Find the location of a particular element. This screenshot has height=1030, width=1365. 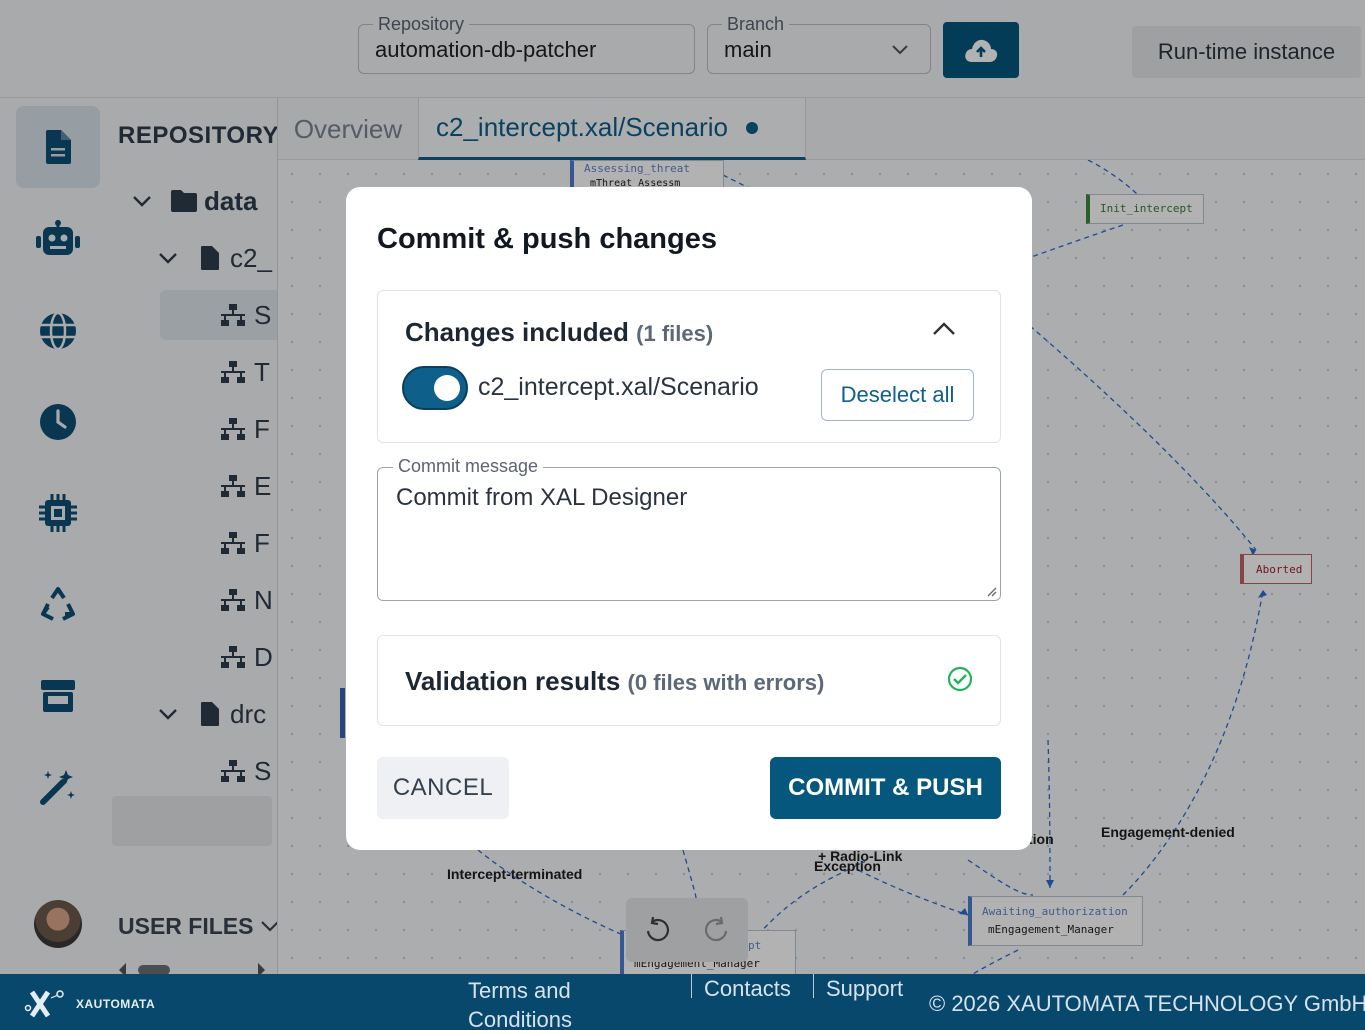

validation-count: (0 files with errors) is located at coordinates (726, 682).